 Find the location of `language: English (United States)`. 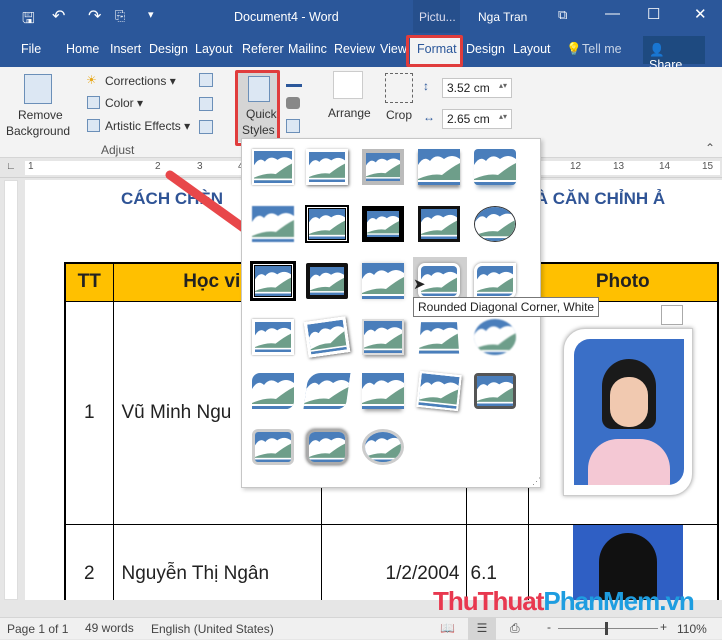

language: English (United States) is located at coordinates (212, 629).